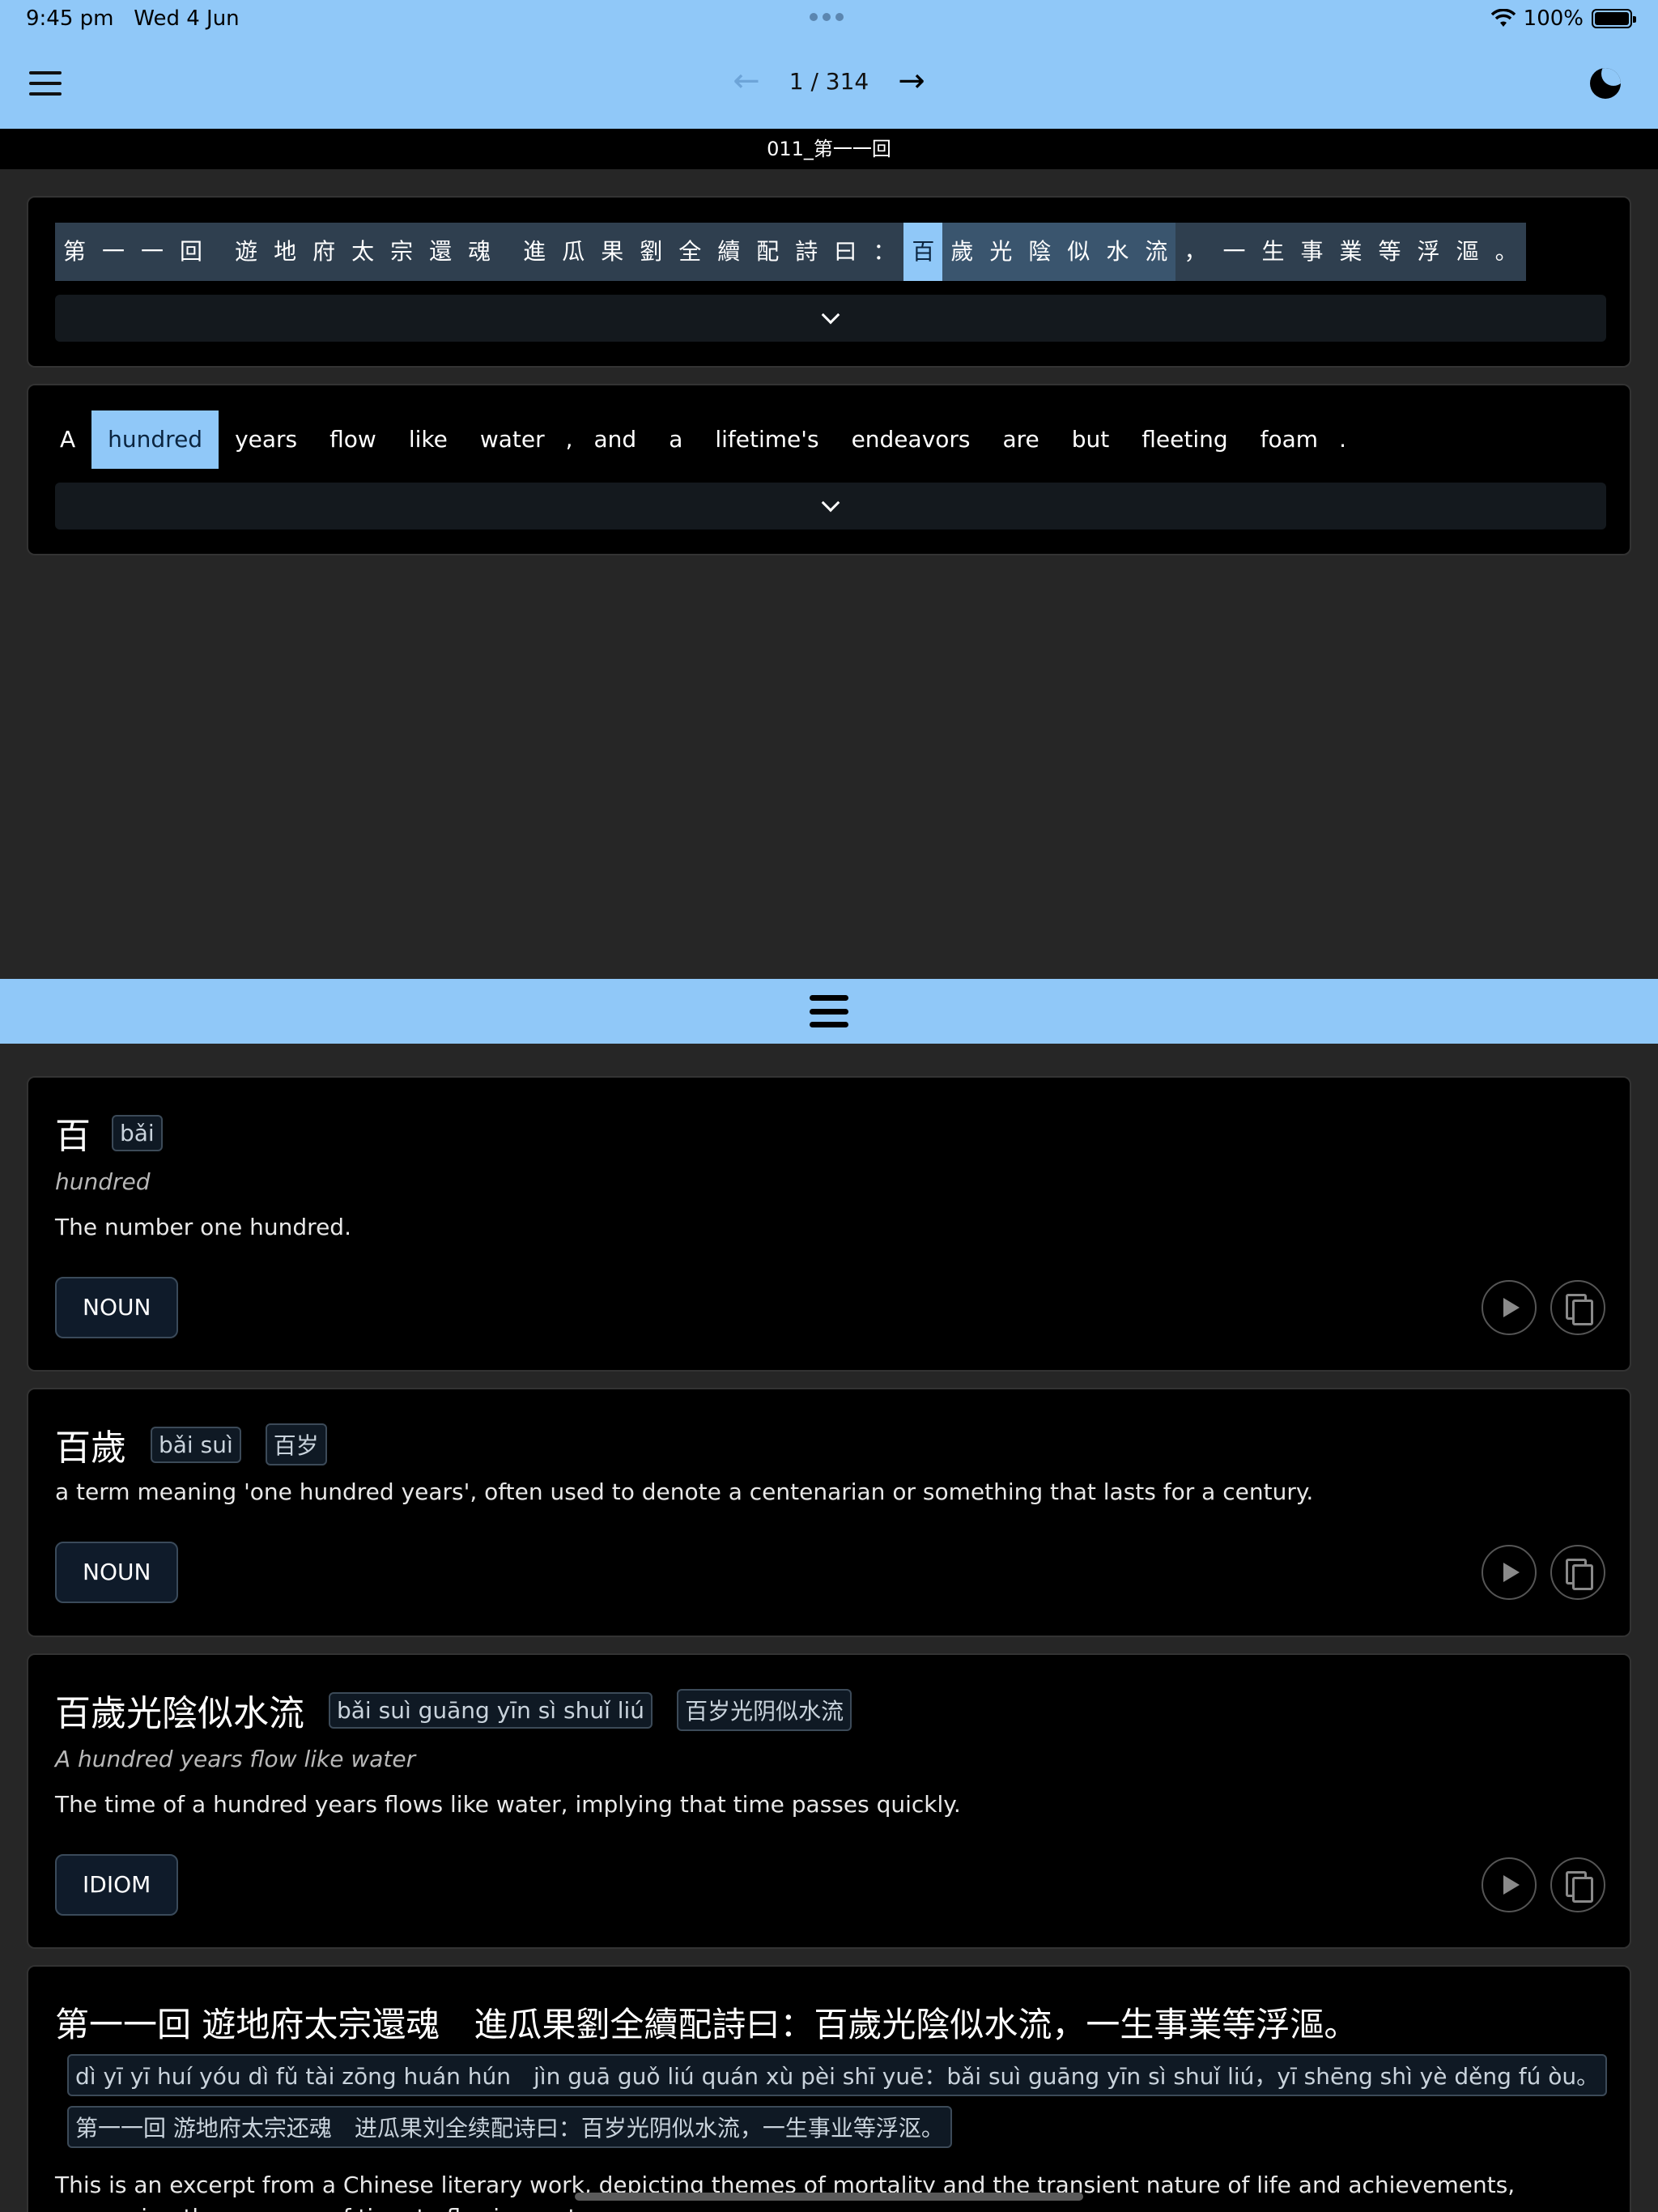  What do you see at coordinates (962, 252) in the screenshot?
I see `source-token: 歲` at bounding box center [962, 252].